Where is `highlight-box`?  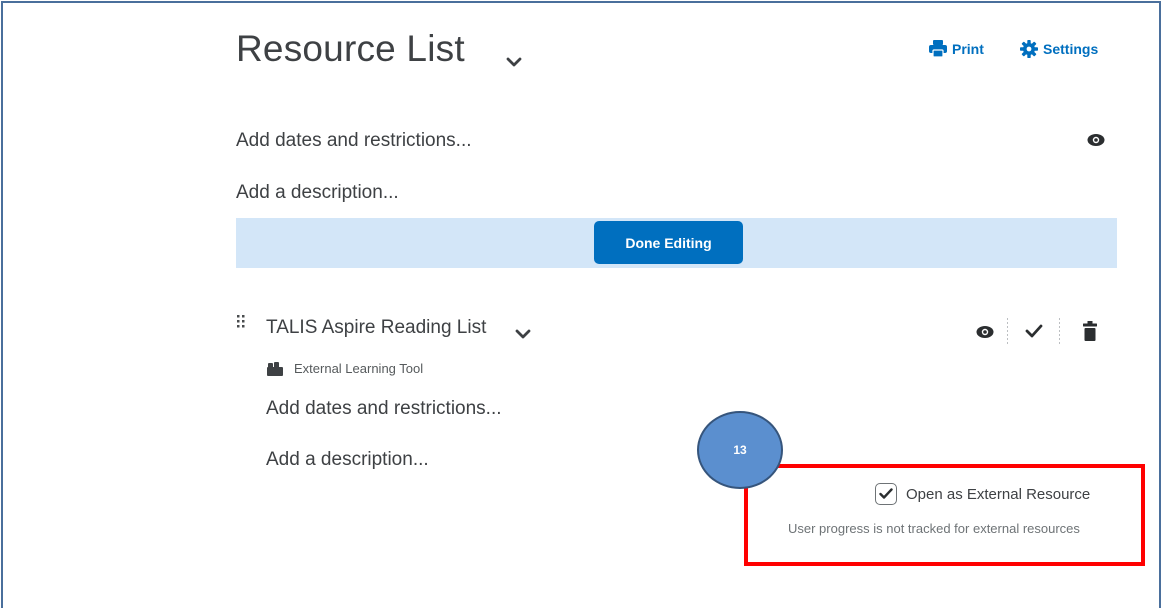 highlight-box is located at coordinates (944, 515).